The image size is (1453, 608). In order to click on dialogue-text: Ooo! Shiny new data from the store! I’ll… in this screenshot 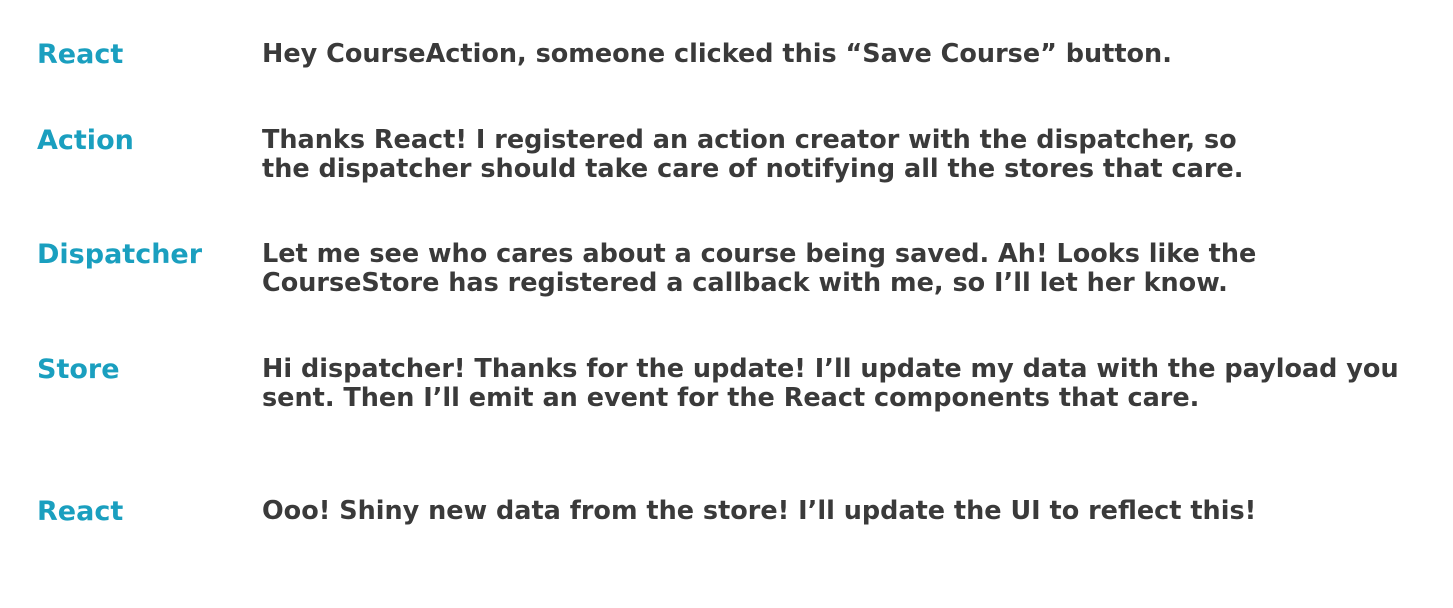, I will do `click(759, 511)`.